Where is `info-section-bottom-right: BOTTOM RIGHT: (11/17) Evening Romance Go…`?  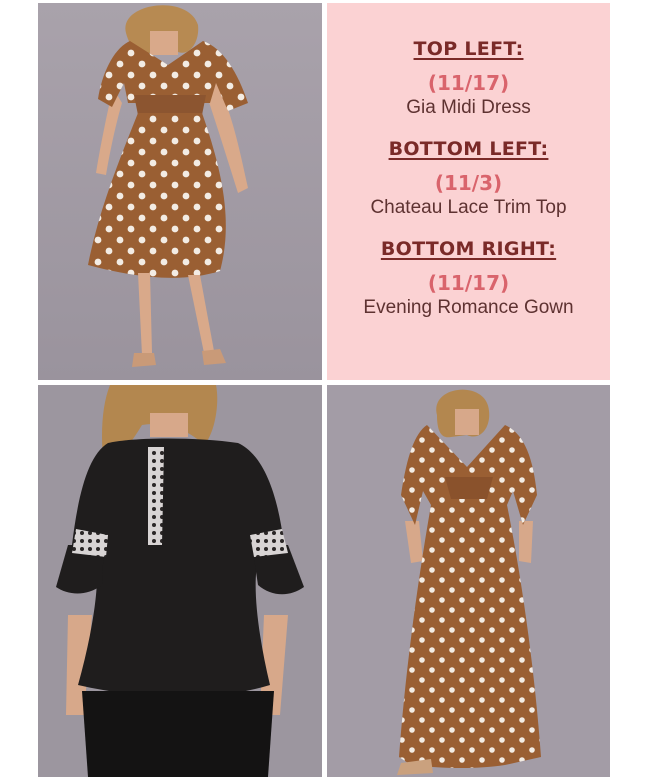 info-section-bottom-right: BOTTOM RIGHT: (11/17) Evening Romance Go… is located at coordinates (468, 278).